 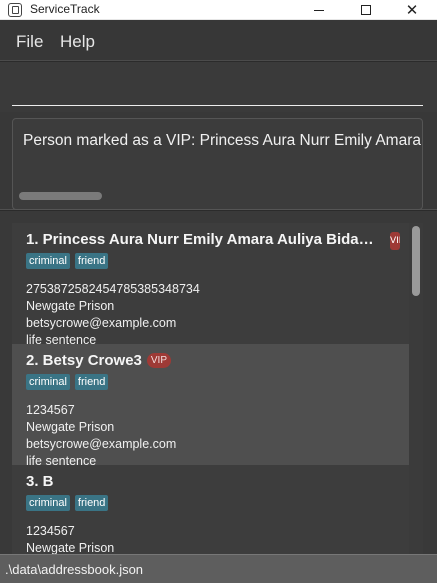 I want to click on person-name: 2. Betsy Crowe3, so click(x=84, y=360).